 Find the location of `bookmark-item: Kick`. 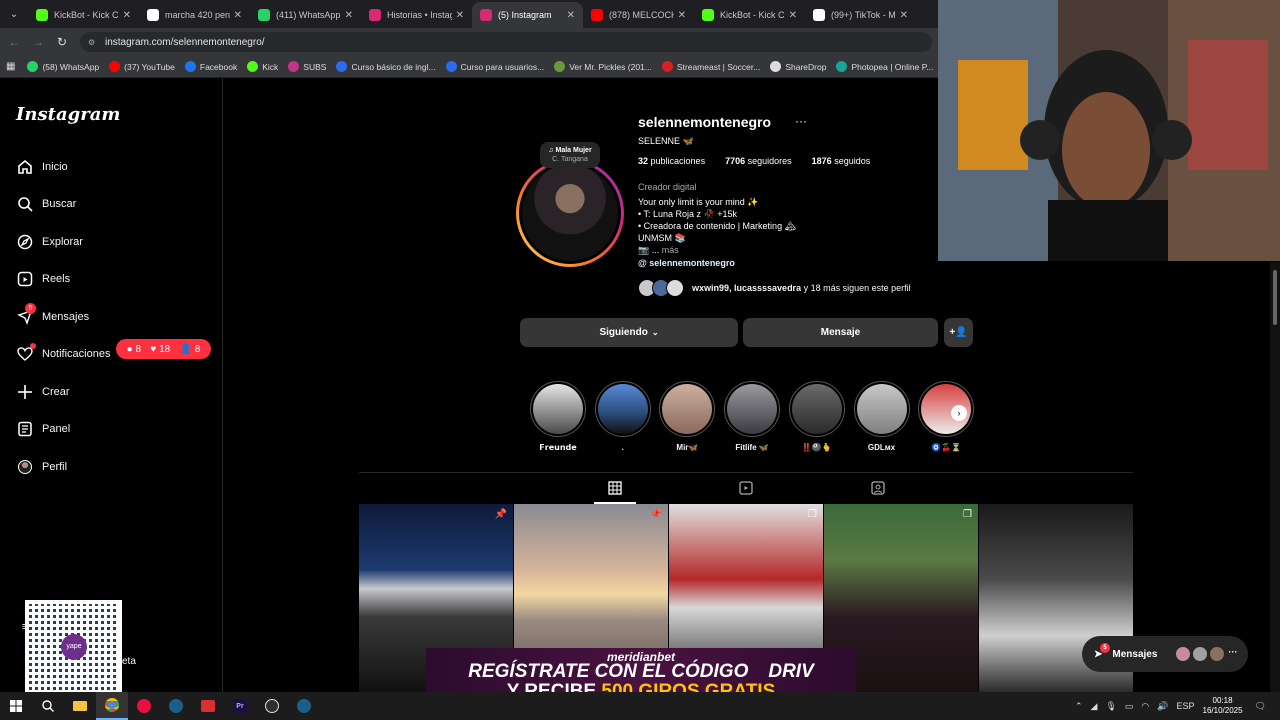

bookmark-item: Kick is located at coordinates (262, 66).